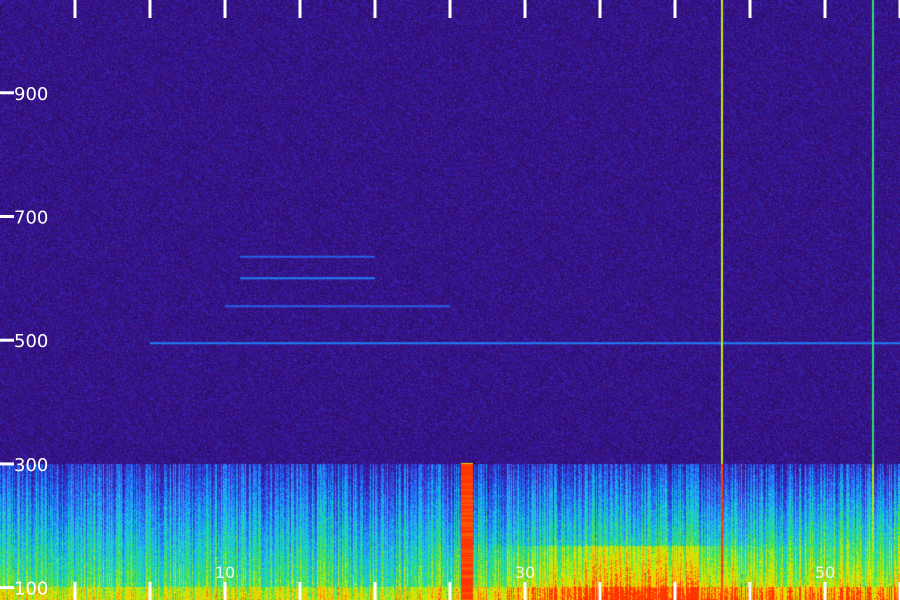  I want to click on y-tick-label: 500, so click(31, 341).